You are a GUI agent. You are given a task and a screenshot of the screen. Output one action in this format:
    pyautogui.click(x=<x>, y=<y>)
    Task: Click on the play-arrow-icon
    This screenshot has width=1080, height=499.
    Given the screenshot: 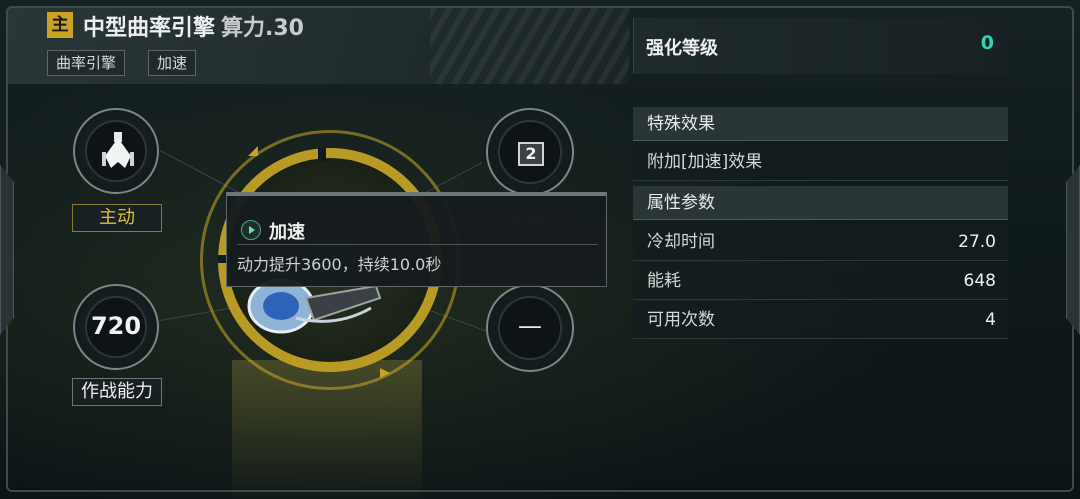 What is the action you would take?
    pyautogui.click(x=252, y=230)
    